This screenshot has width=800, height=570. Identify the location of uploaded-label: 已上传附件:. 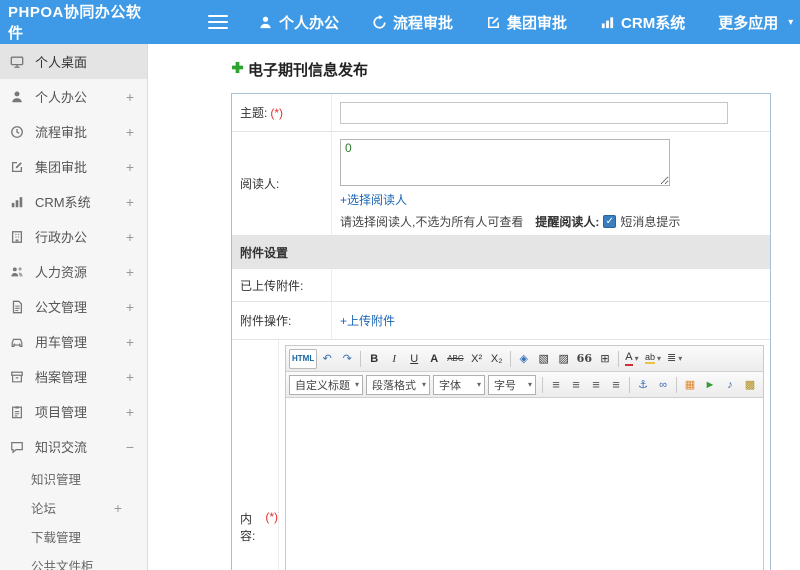
(282, 285).